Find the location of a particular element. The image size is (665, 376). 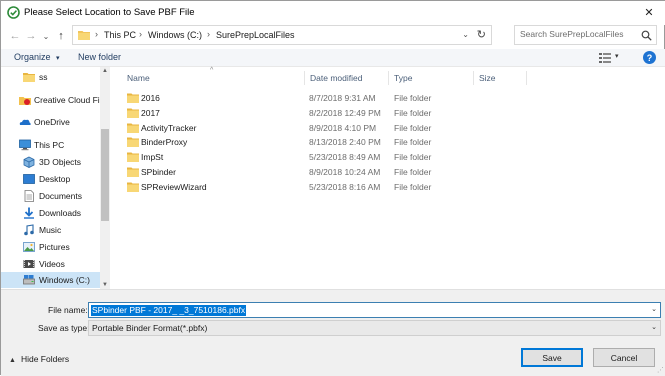

help-icon: ? is located at coordinates (649, 57).